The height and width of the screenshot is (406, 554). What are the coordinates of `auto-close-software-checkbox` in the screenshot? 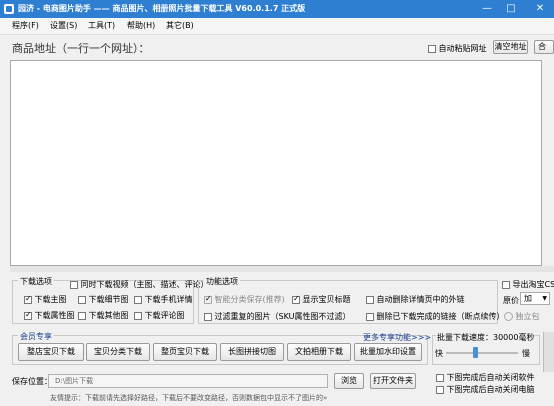 It's located at (440, 377).